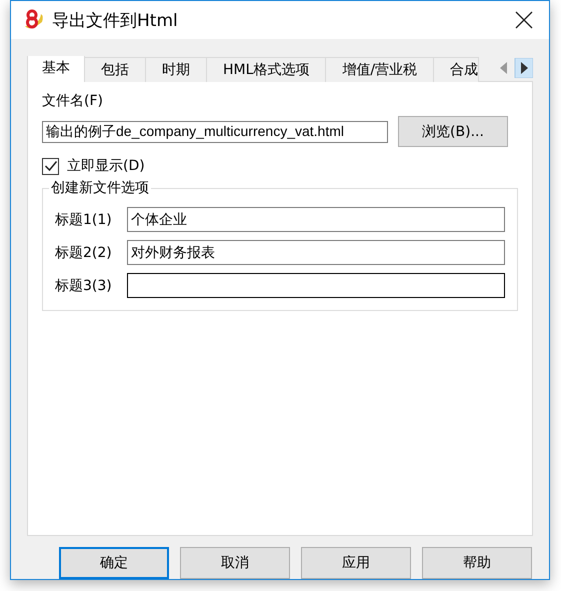 The height and width of the screenshot is (591, 561). I want to click on tab: 合成, so click(456, 69).